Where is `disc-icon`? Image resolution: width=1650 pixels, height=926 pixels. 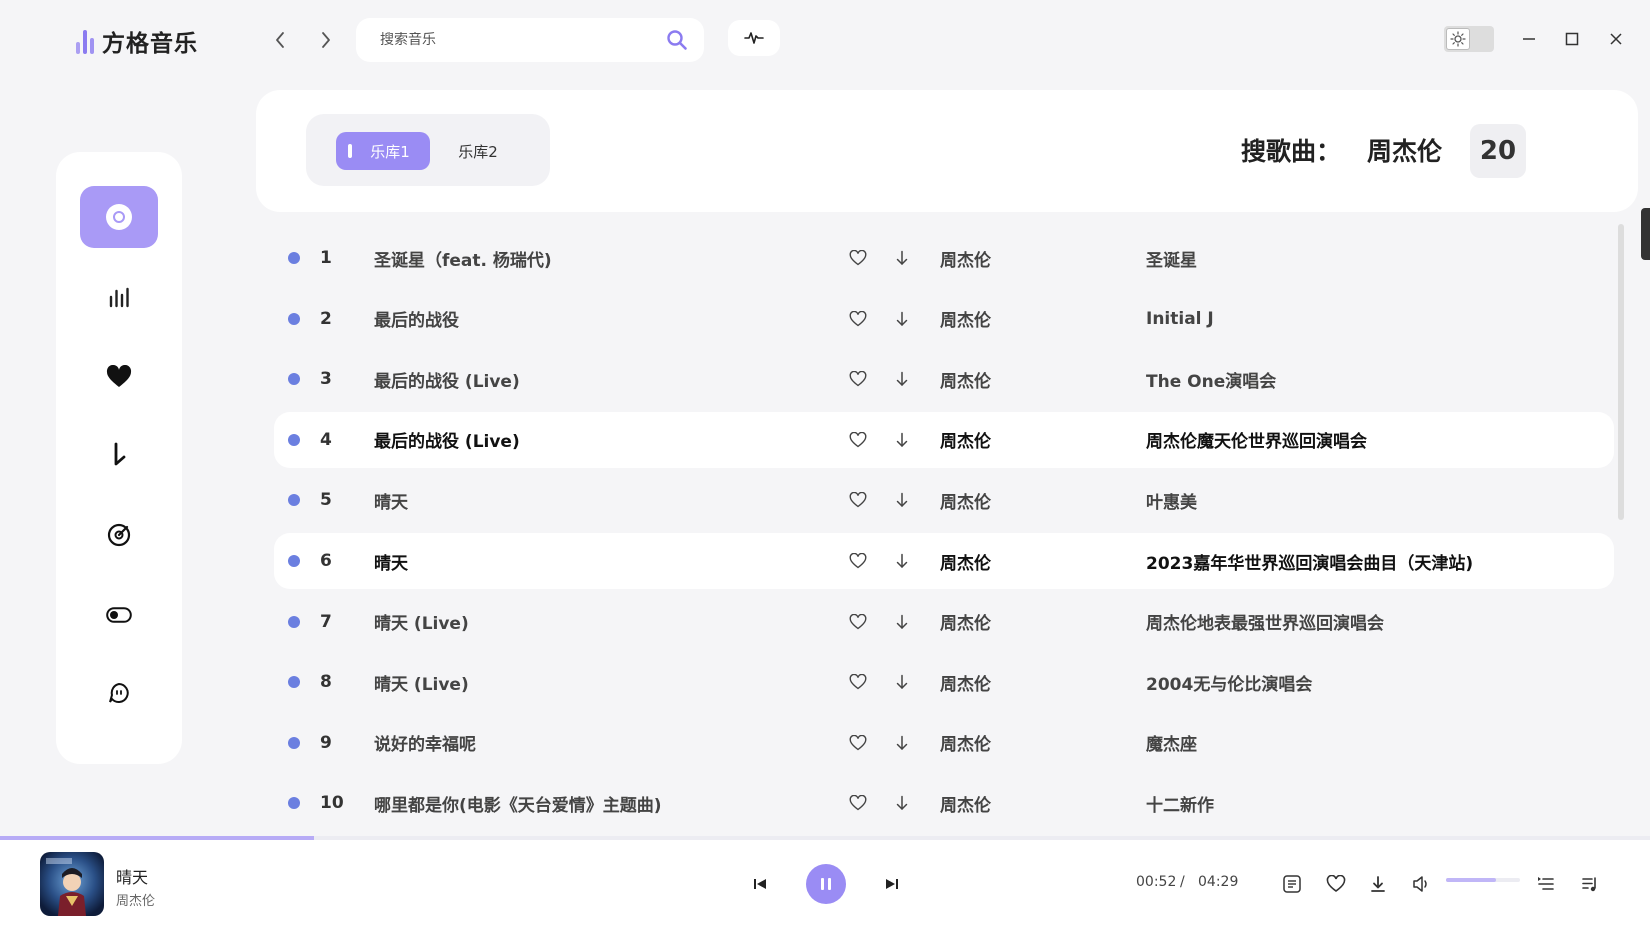 disc-icon is located at coordinates (119, 217).